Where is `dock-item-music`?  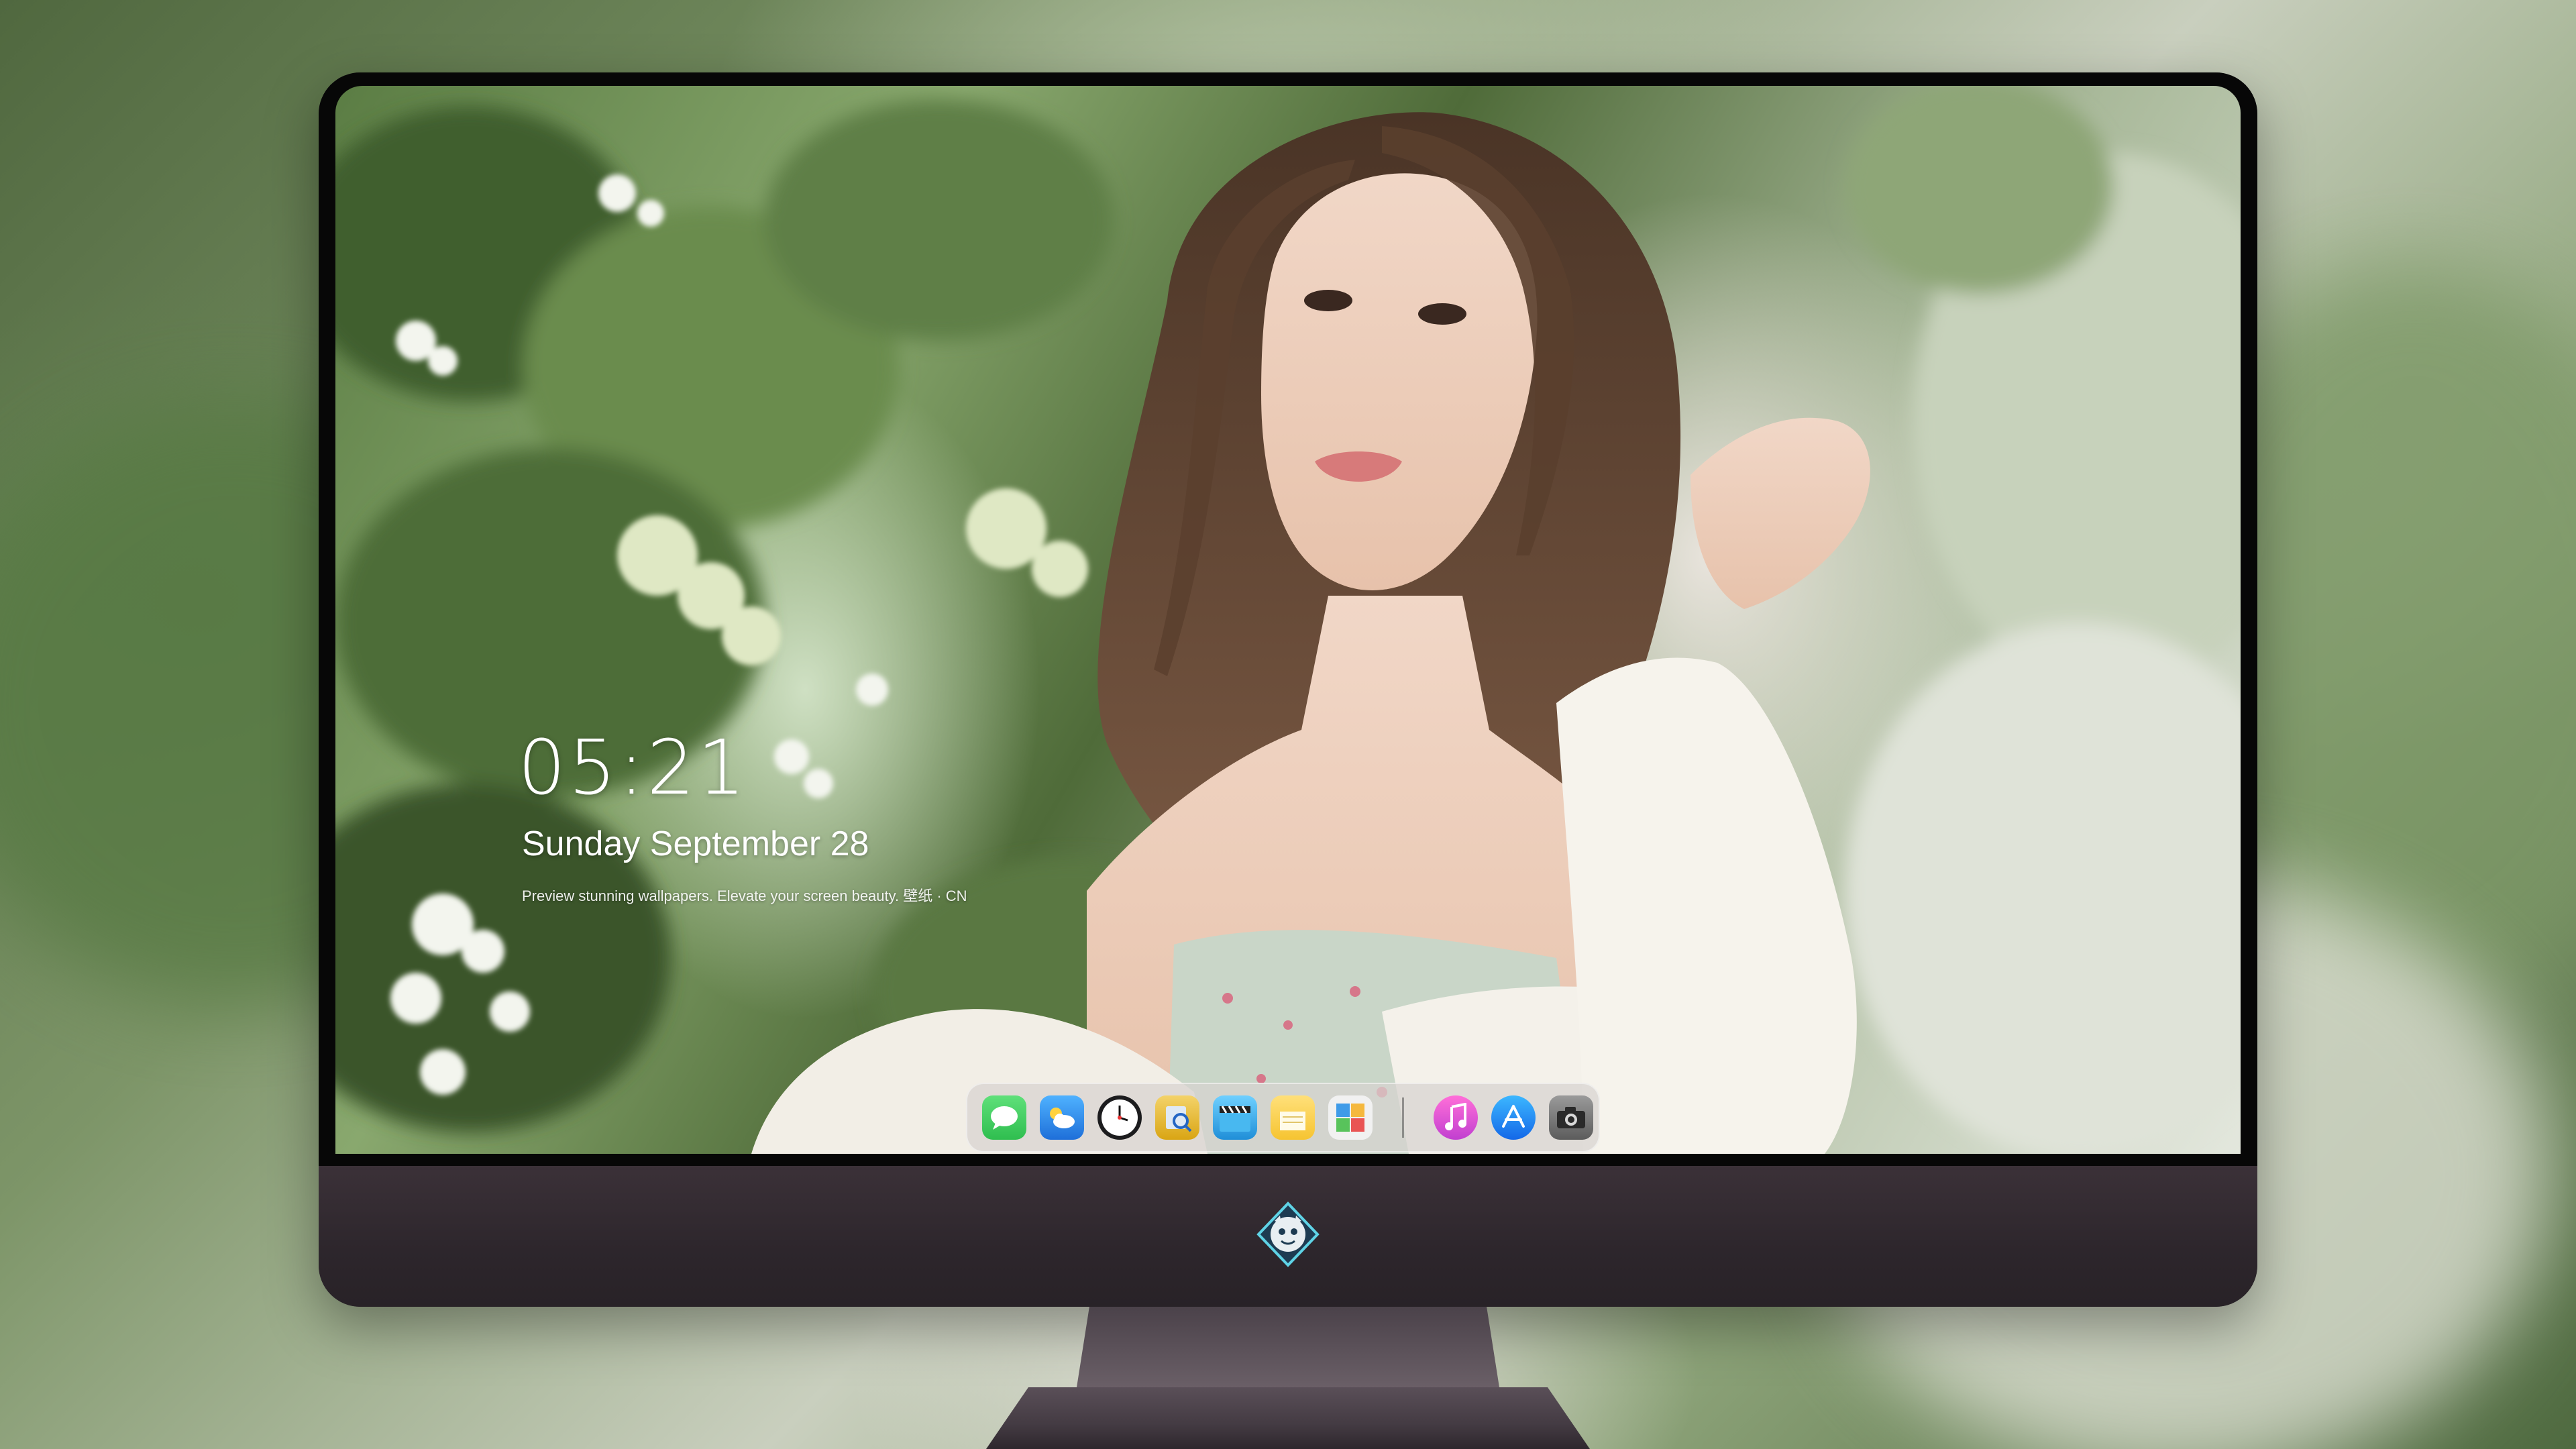
dock-item-music is located at coordinates (1456, 1117).